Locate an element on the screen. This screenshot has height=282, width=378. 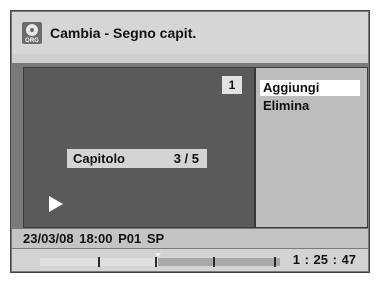
org-icon: ORG is located at coordinates (32, 33).